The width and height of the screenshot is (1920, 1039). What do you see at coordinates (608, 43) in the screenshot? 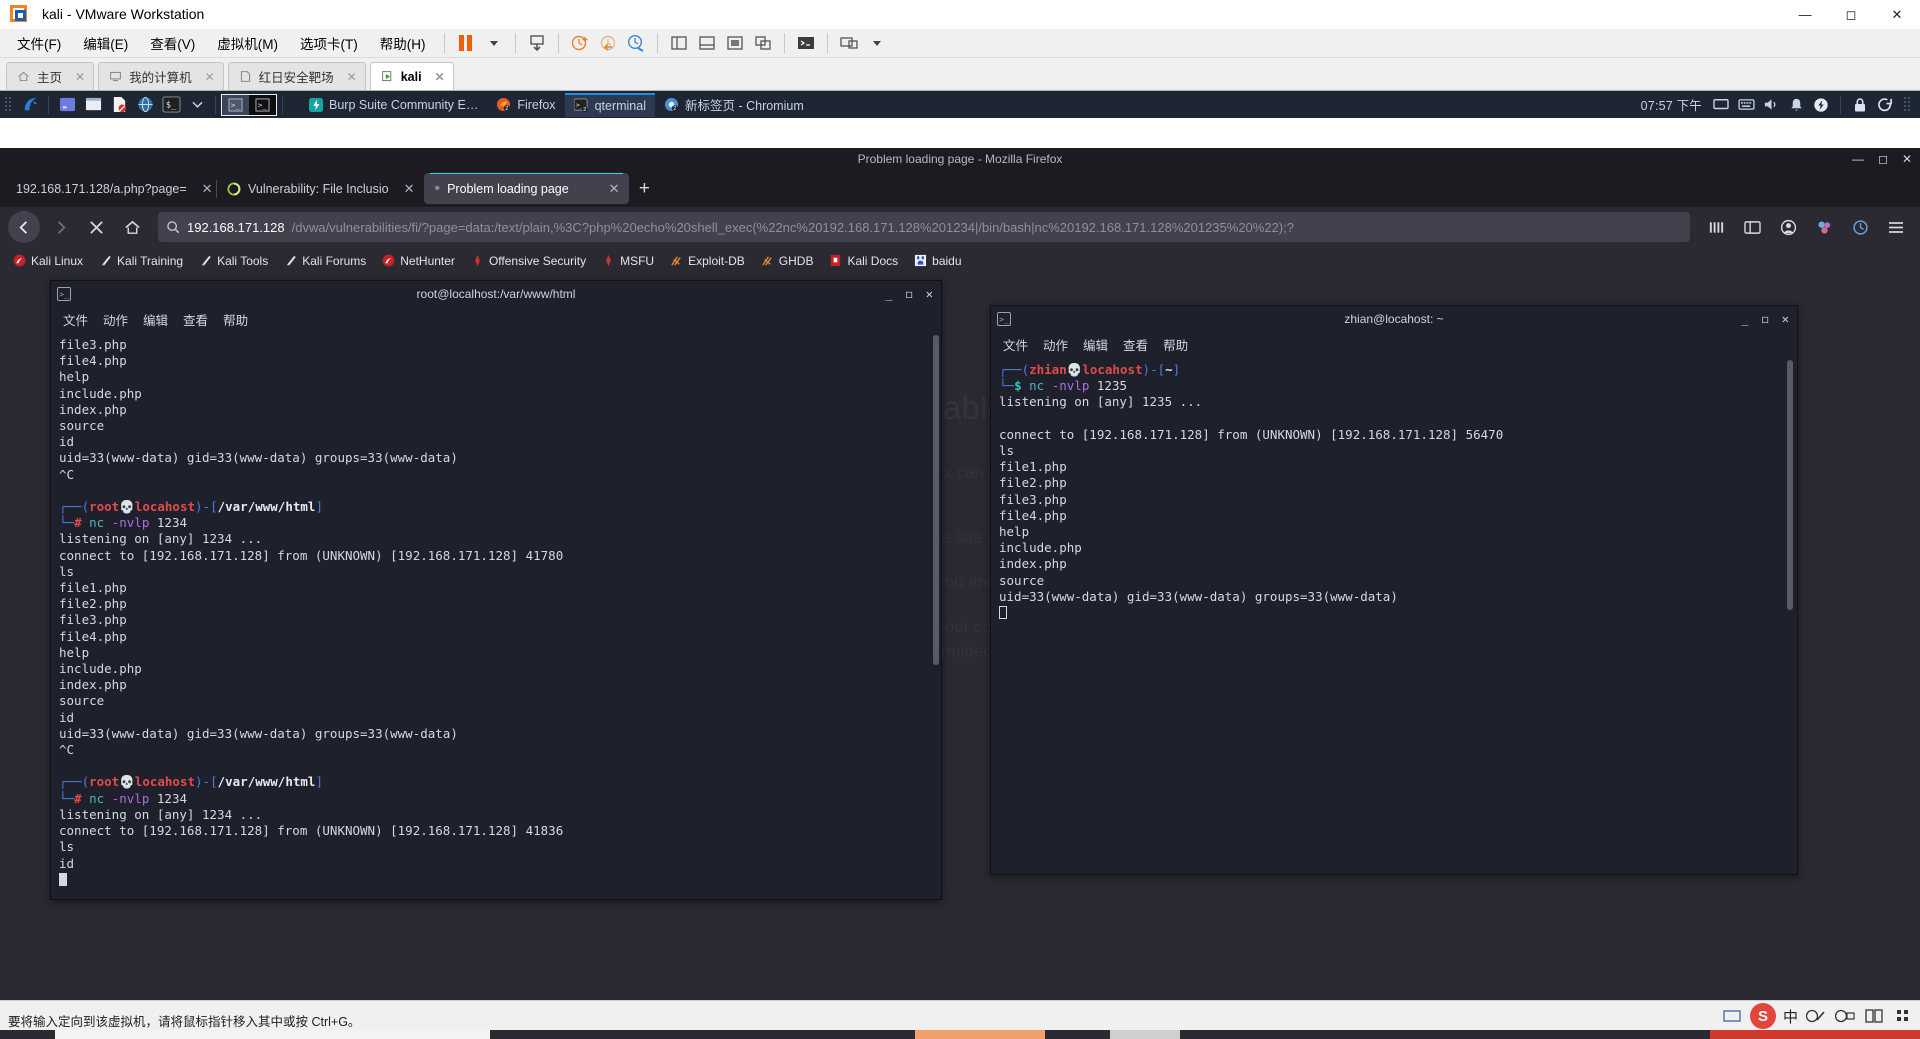
I see `snapshot-revert-icon` at bounding box center [608, 43].